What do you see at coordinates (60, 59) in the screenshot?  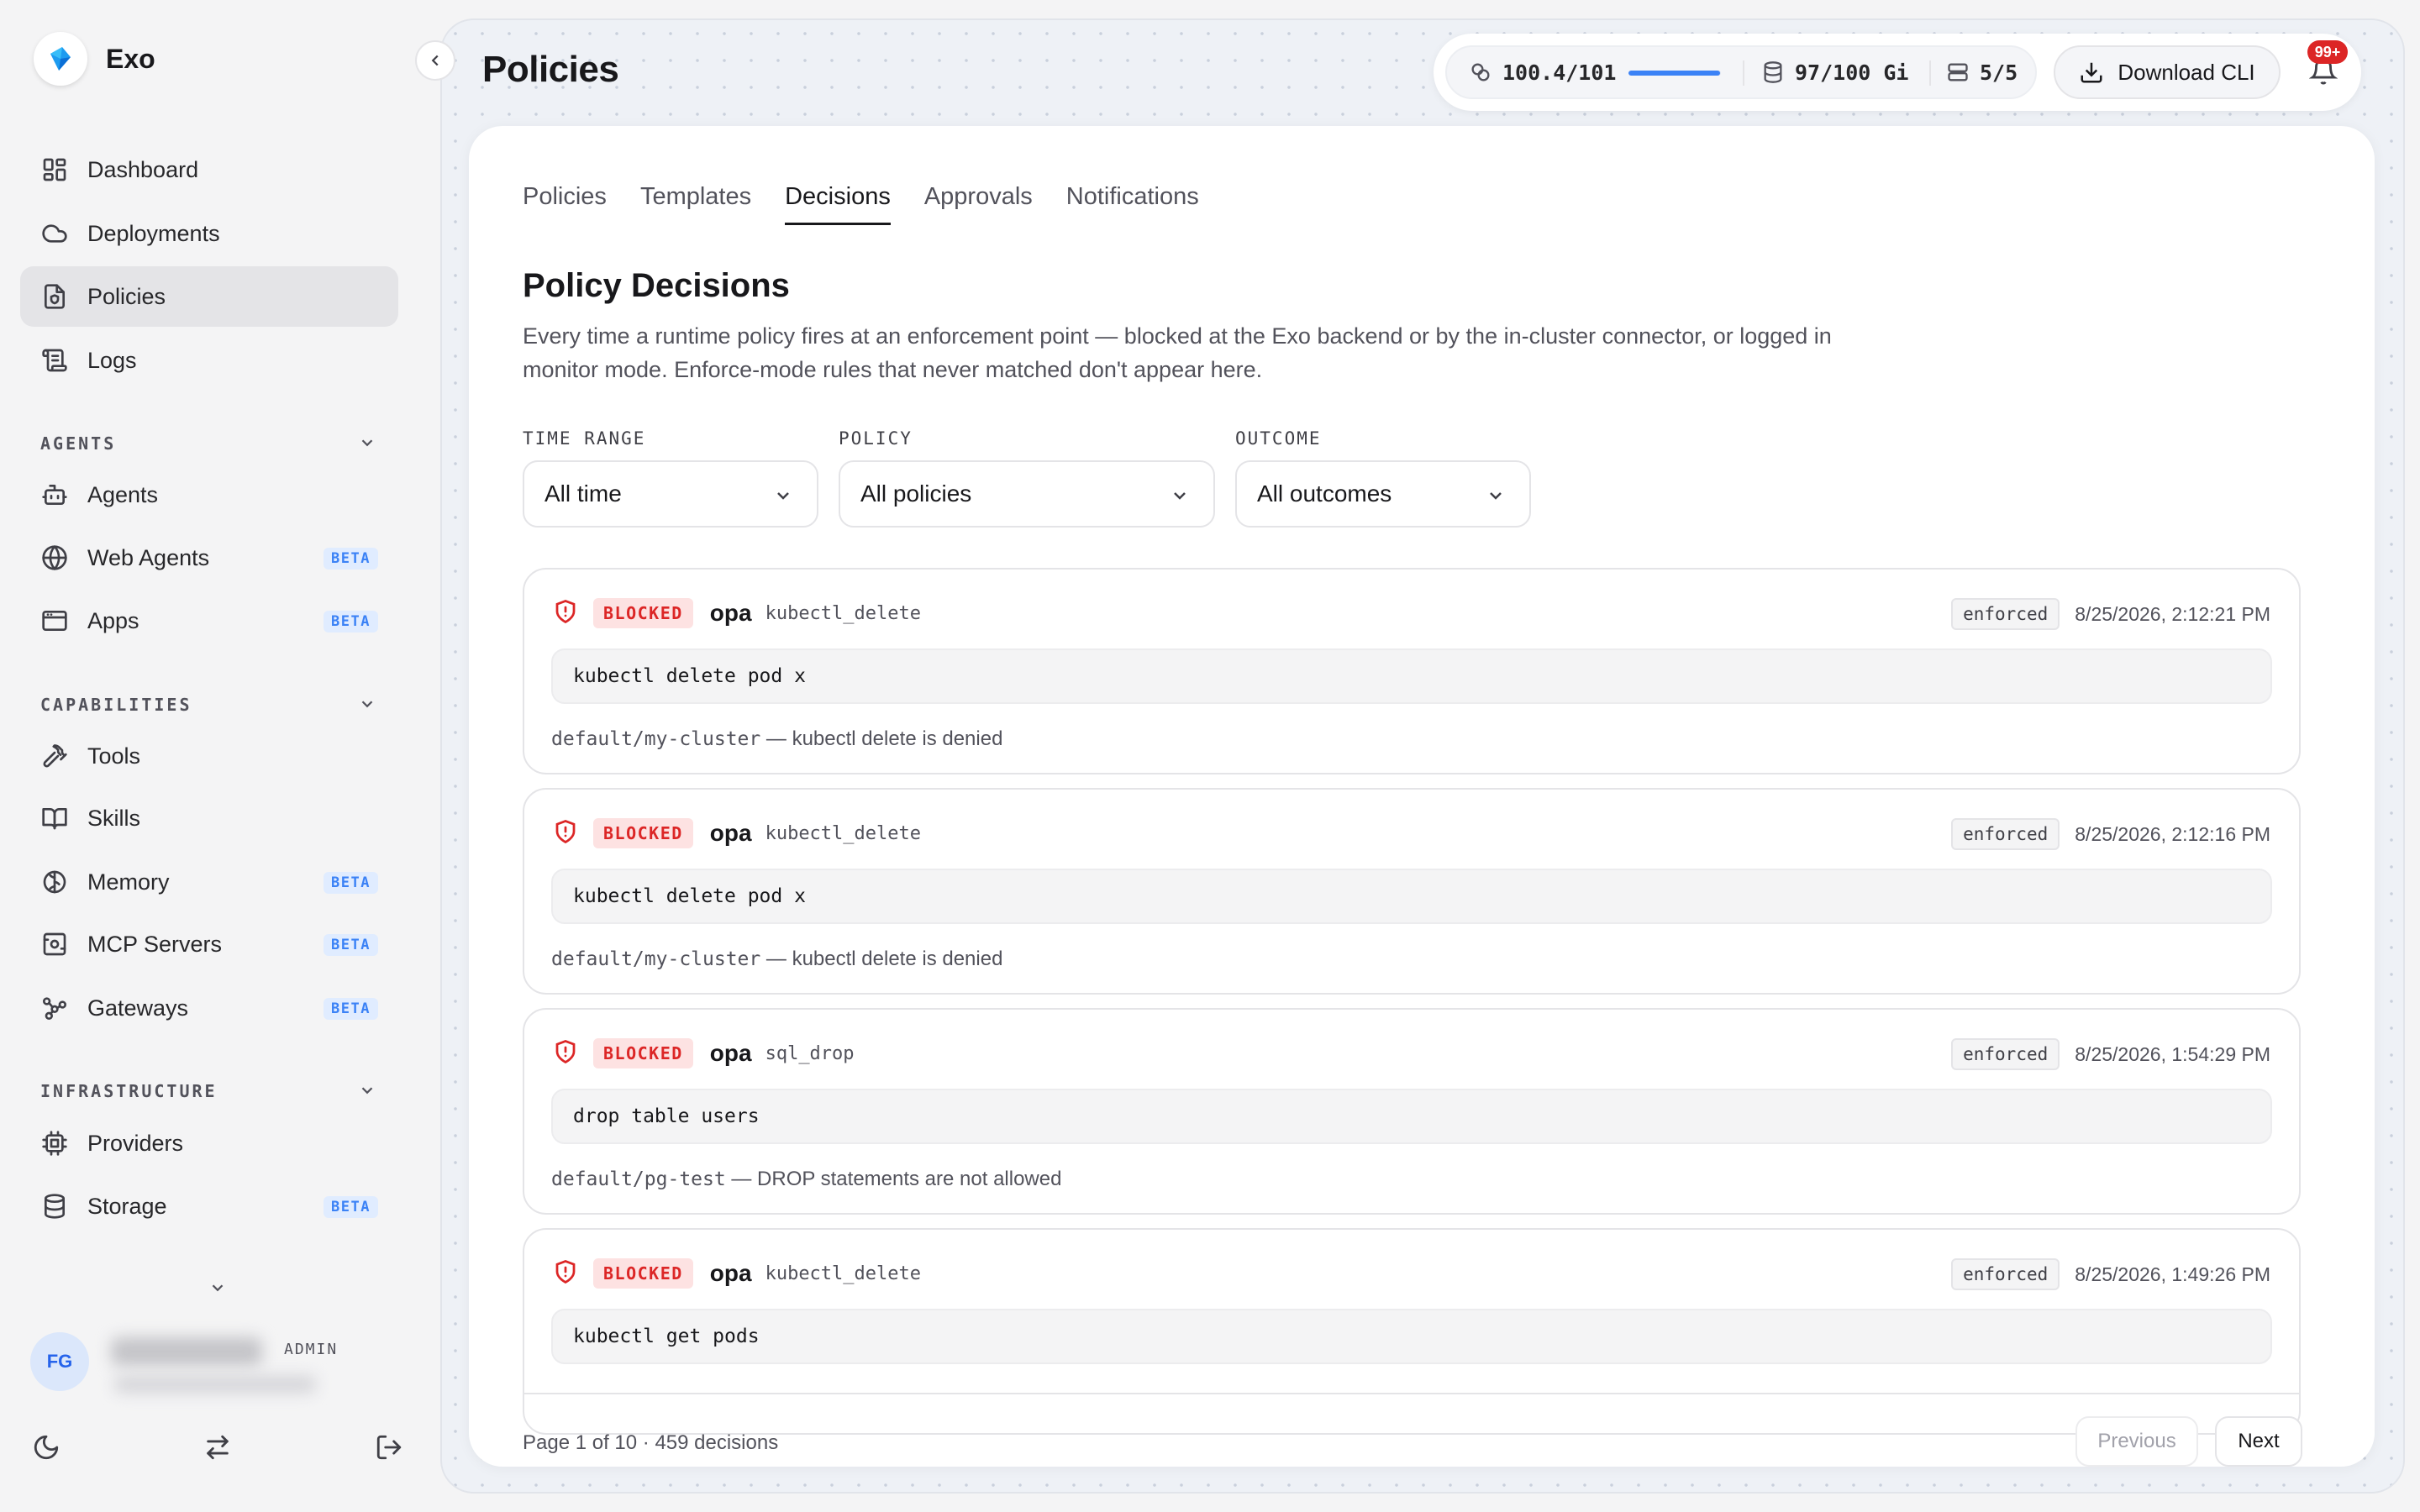 I see `exo-logo-icon` at bounding box center [60, 59].